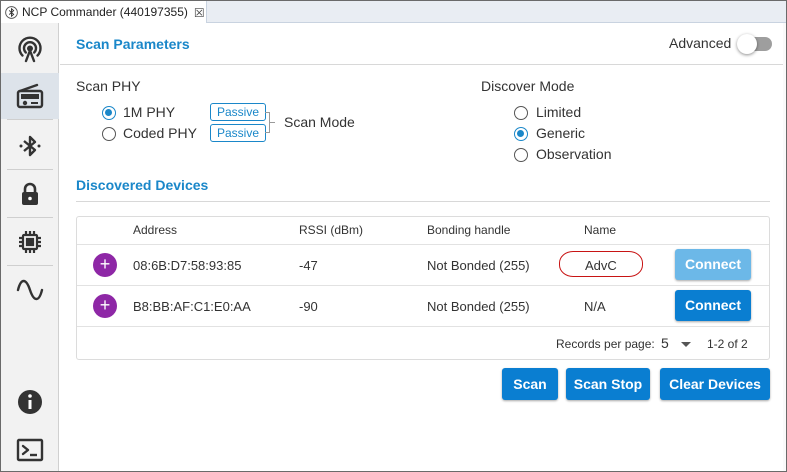 This screenshot has width=787, height=472. I want to click on advanced-toggle, so click(754, 44).